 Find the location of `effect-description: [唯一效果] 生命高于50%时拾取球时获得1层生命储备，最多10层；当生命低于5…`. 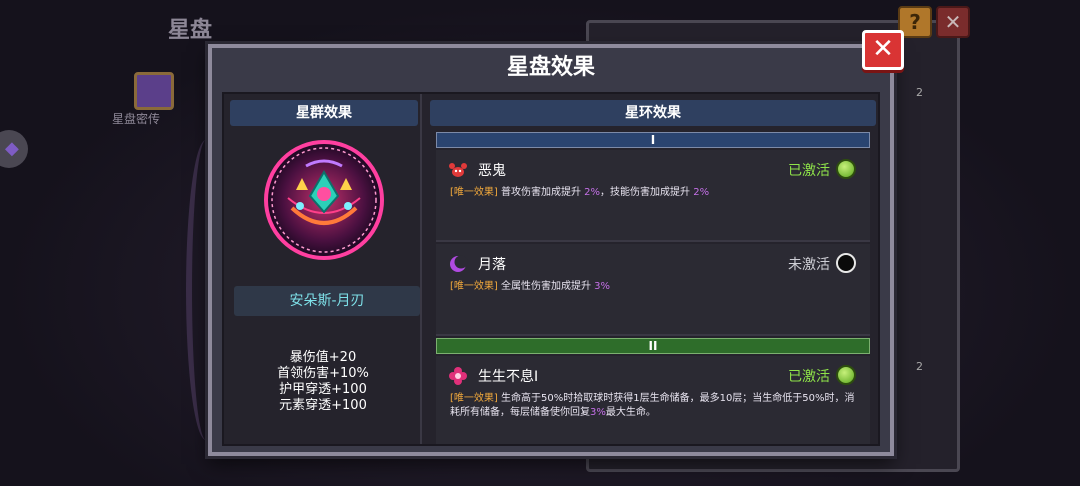

effect-description: [唯一效果] 生命高于50%时拾取球时获得1层生命储备，最多10层；当生命低于5… is located at coordinates (652, 405).